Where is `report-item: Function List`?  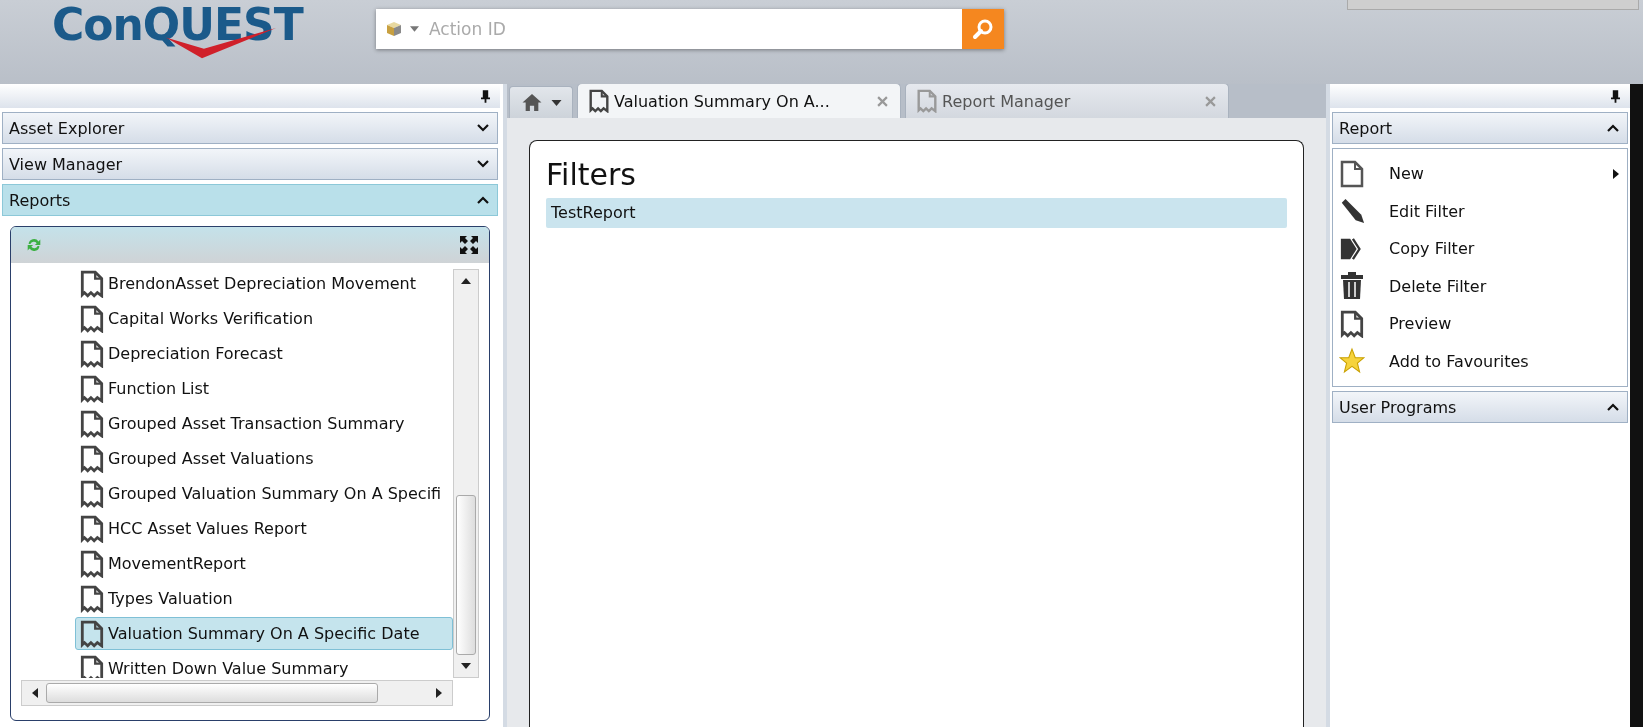
report-item: Function List is located at coordinates (264, 388).